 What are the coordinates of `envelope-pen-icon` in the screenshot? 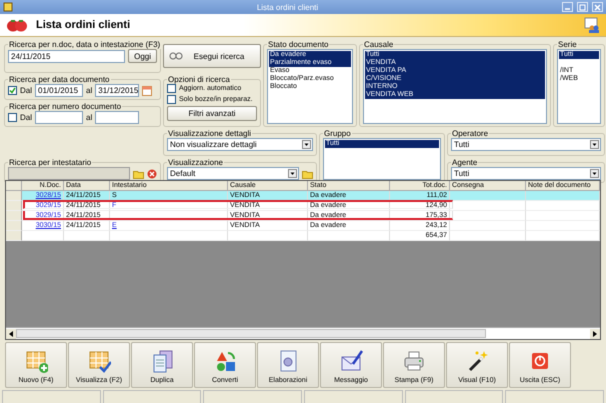 It's located at (351, 361).